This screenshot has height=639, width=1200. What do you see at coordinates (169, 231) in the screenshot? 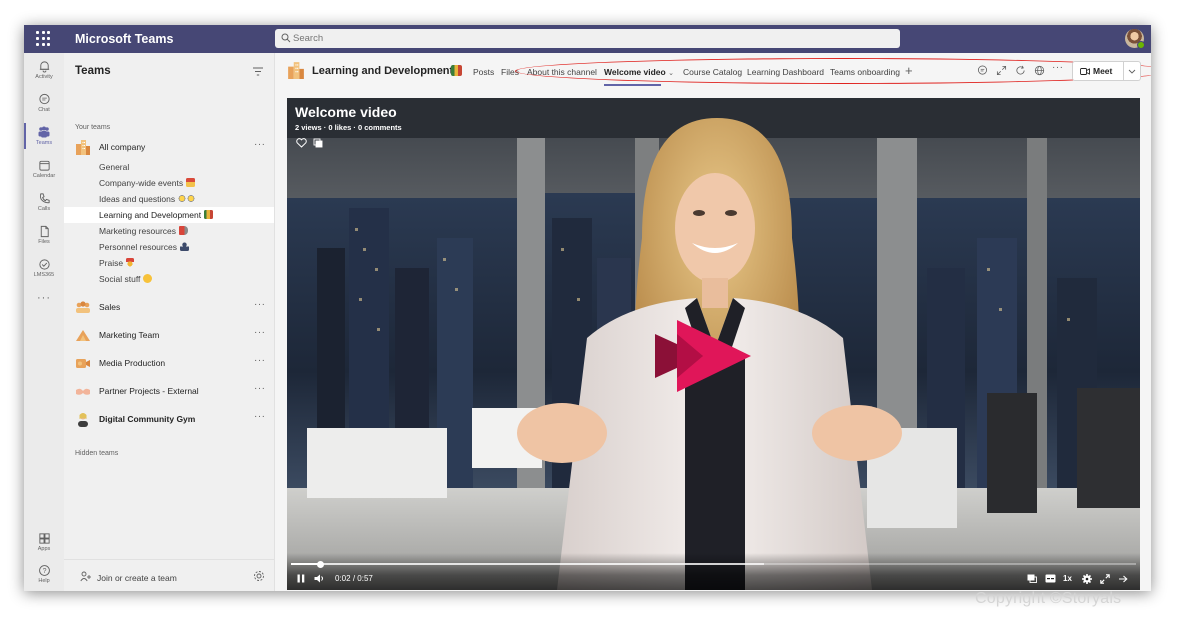
I see `channel-marketing-resources: Marketing resources` at bounding box center [169, 231].